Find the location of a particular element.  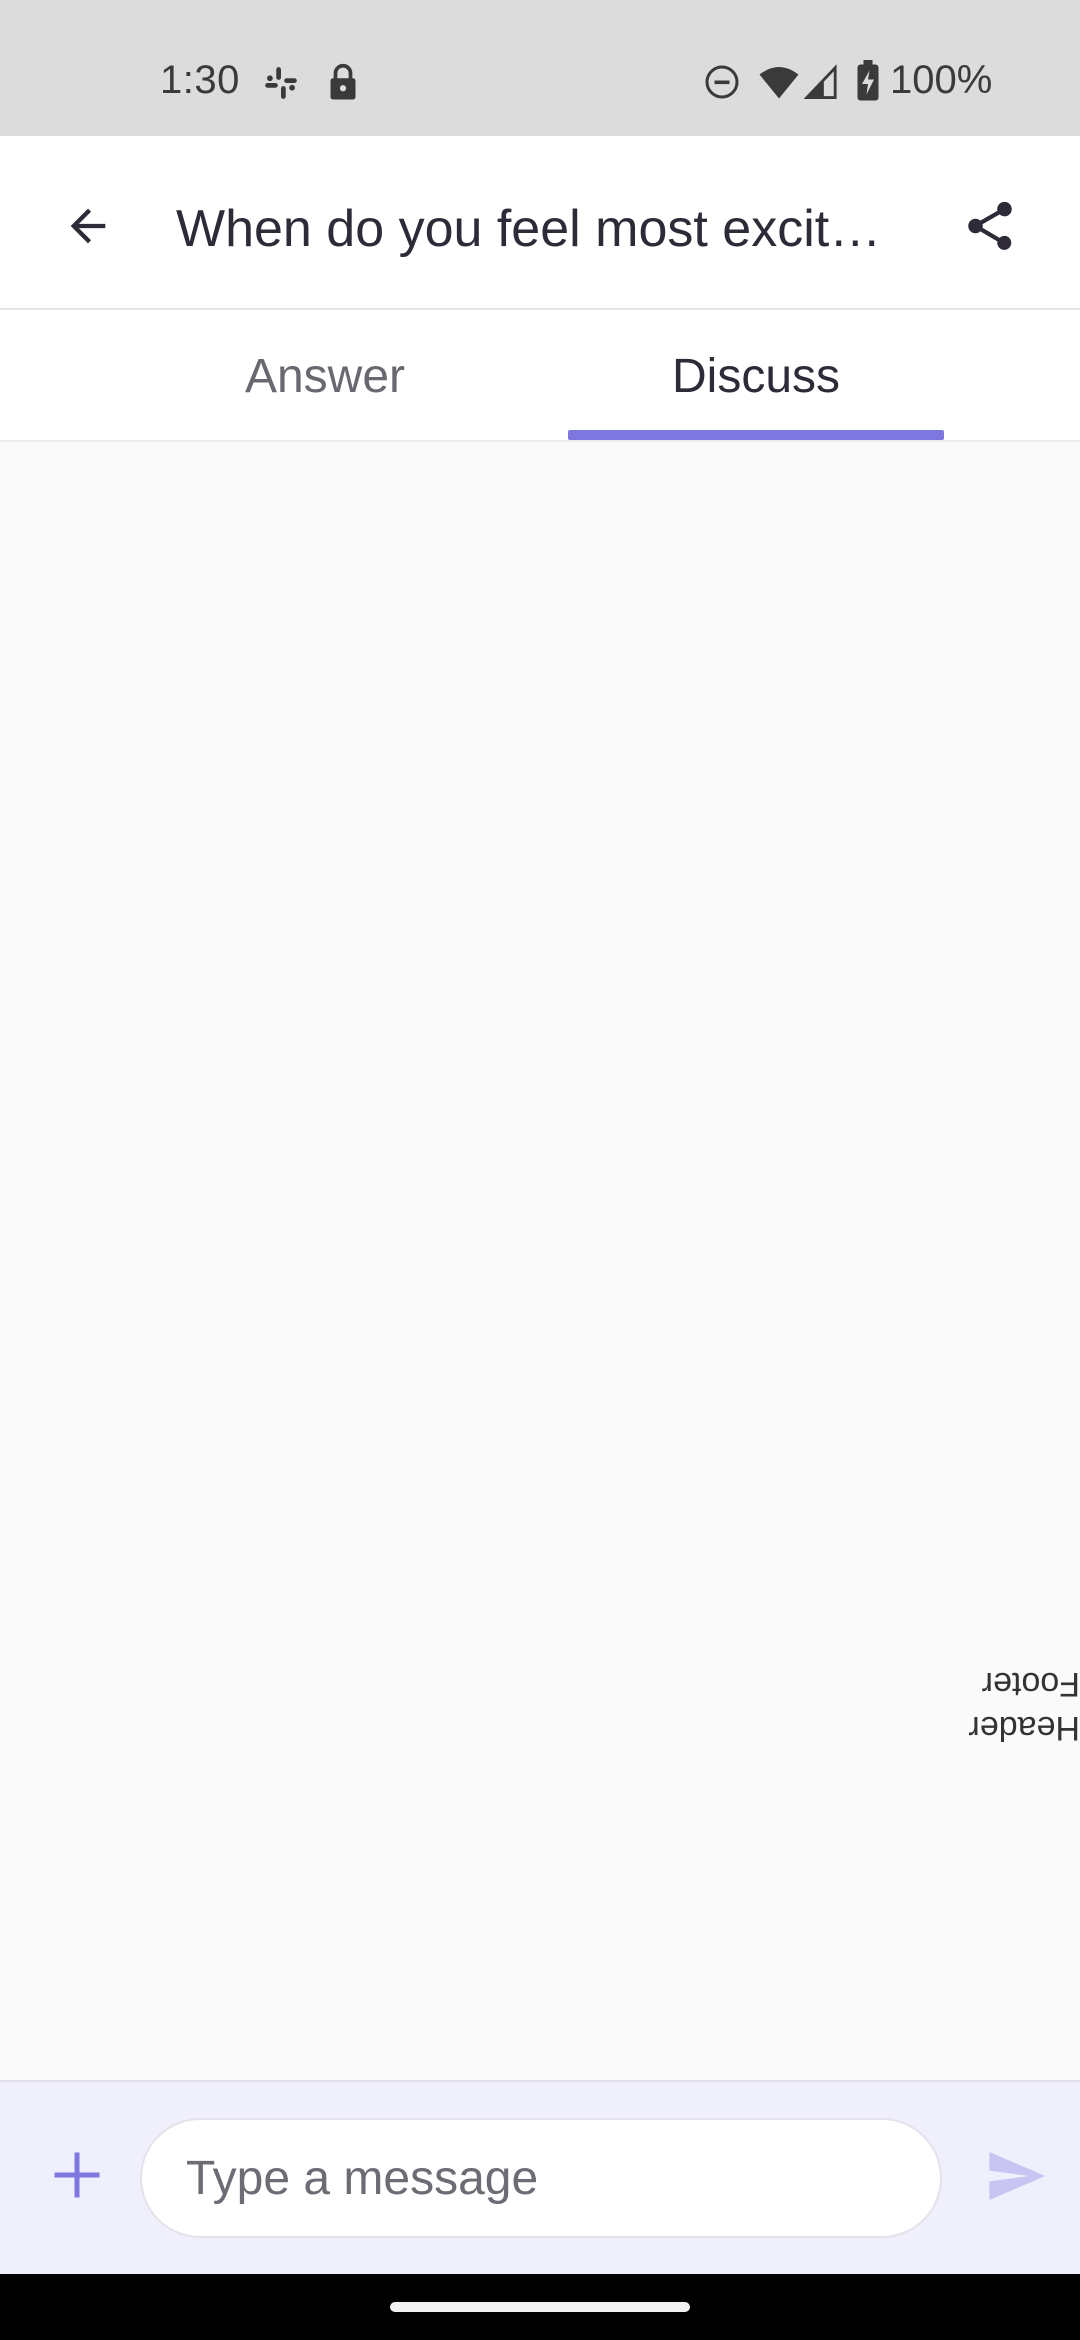

add-attachment-button is located at coordinates (77, 2175).